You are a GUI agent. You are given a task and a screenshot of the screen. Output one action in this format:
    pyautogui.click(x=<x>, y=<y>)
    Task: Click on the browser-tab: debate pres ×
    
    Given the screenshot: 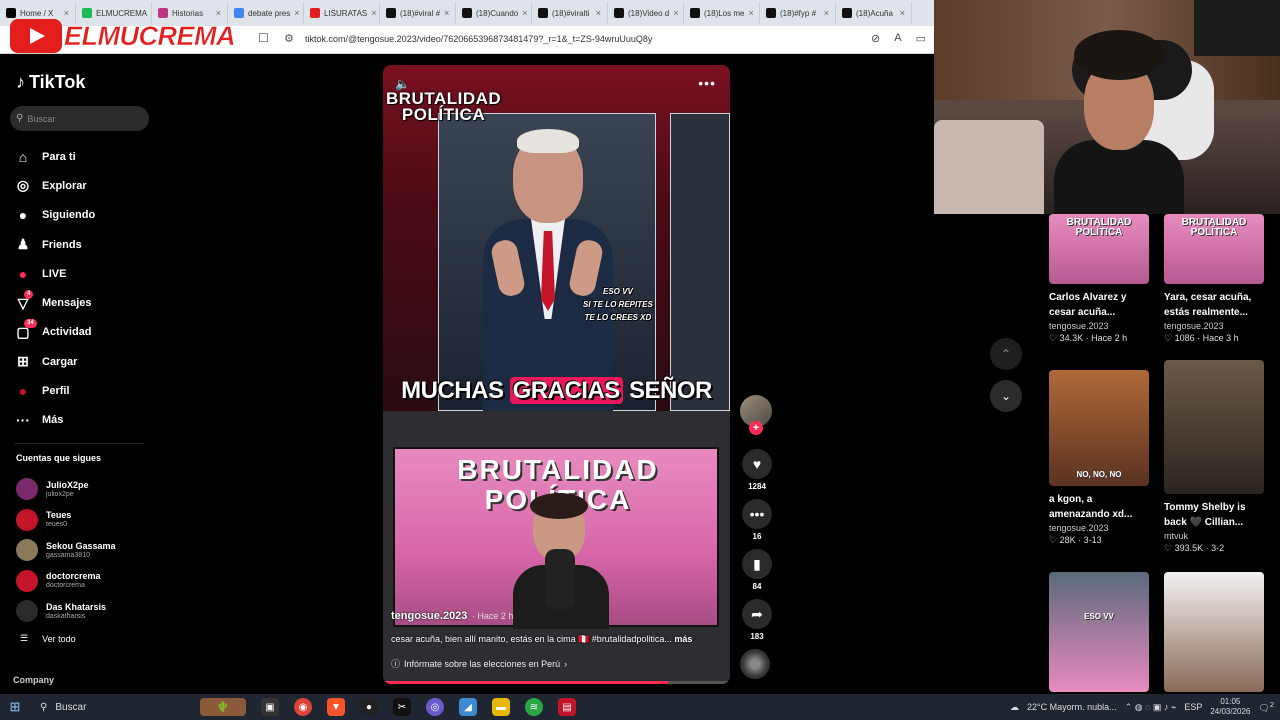 What is the action you would take?
    pyautogui.click(x=266, y=13)
    